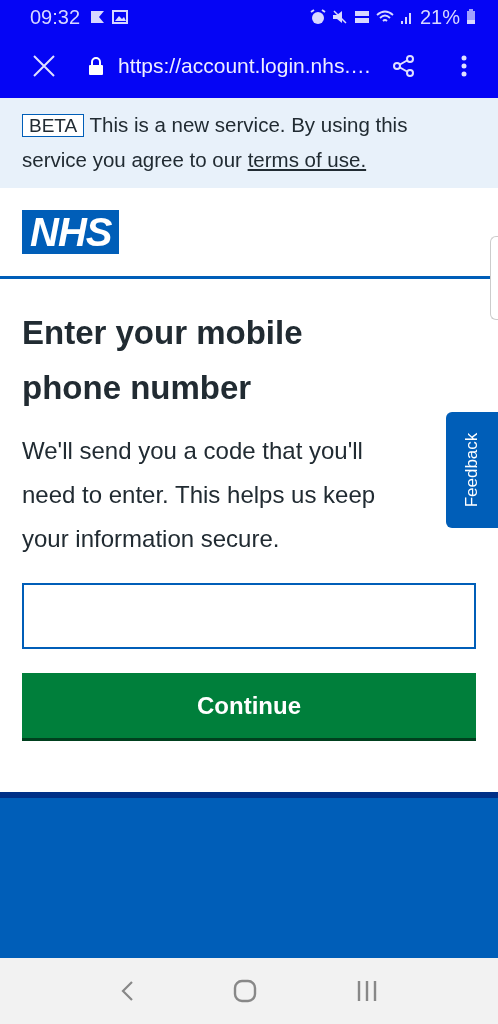  What do you see at coordinates (120, 17) in the screenshot?
I see `image-icon` at bounding box center [120, 17].